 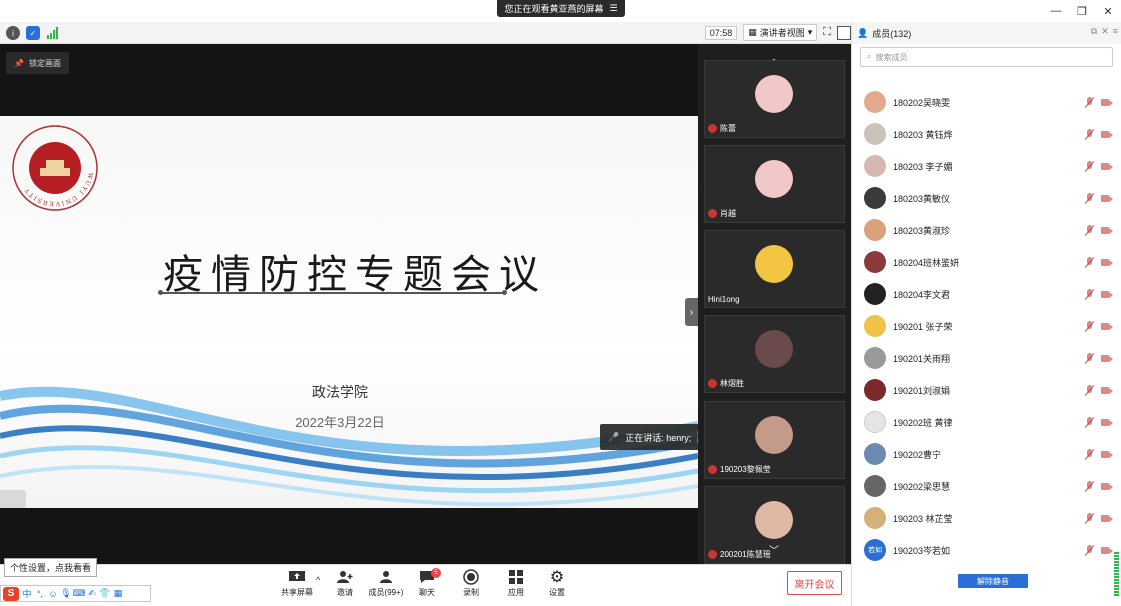 I want to click on layout-icon, so click(x=844, y=32).